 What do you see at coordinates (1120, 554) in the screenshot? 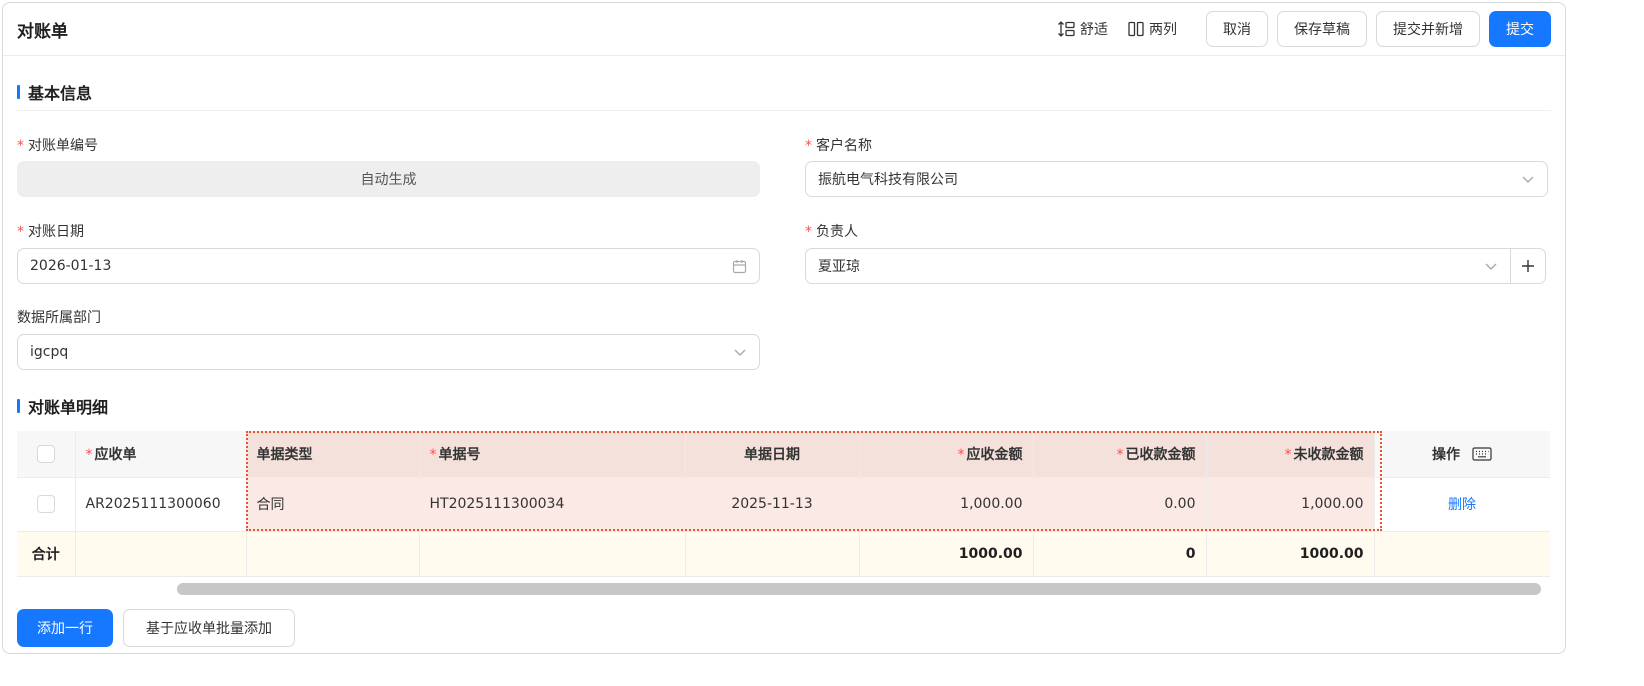
I see `summary-received-amount: 0` at bounding box center [1120, 554].